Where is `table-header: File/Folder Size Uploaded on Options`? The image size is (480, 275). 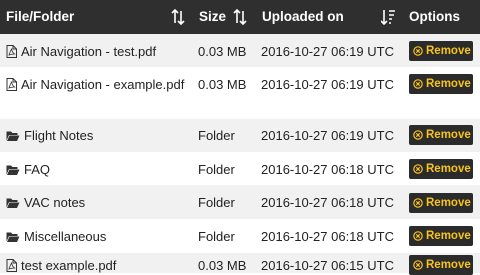
table-header: File/Folder Size Uploaded on Options is located at coordinates (240, 17).